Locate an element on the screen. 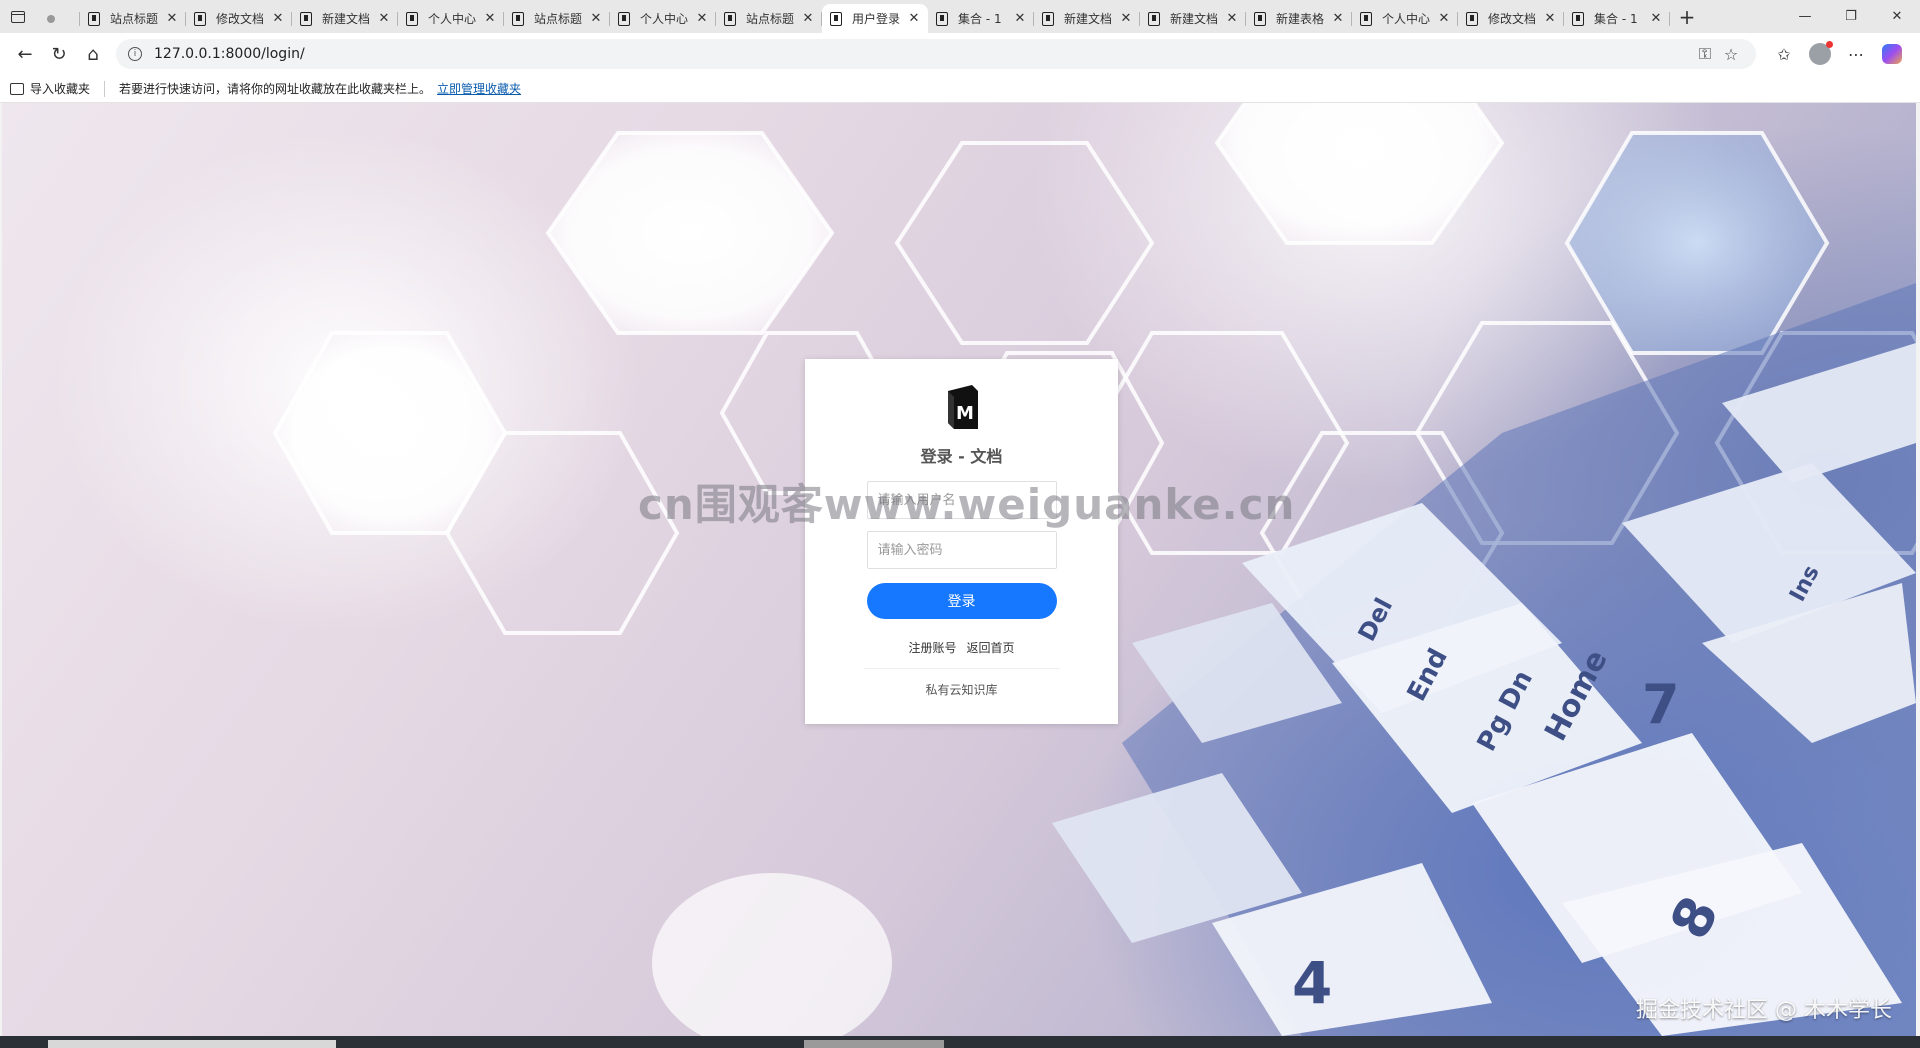  favorites-bar: 导入收藏夹 若要进行快速访问，请将你的网址收藏放在此收藏夹栏上。 立即管理收藏夹 is located at coordinates (960, 89).